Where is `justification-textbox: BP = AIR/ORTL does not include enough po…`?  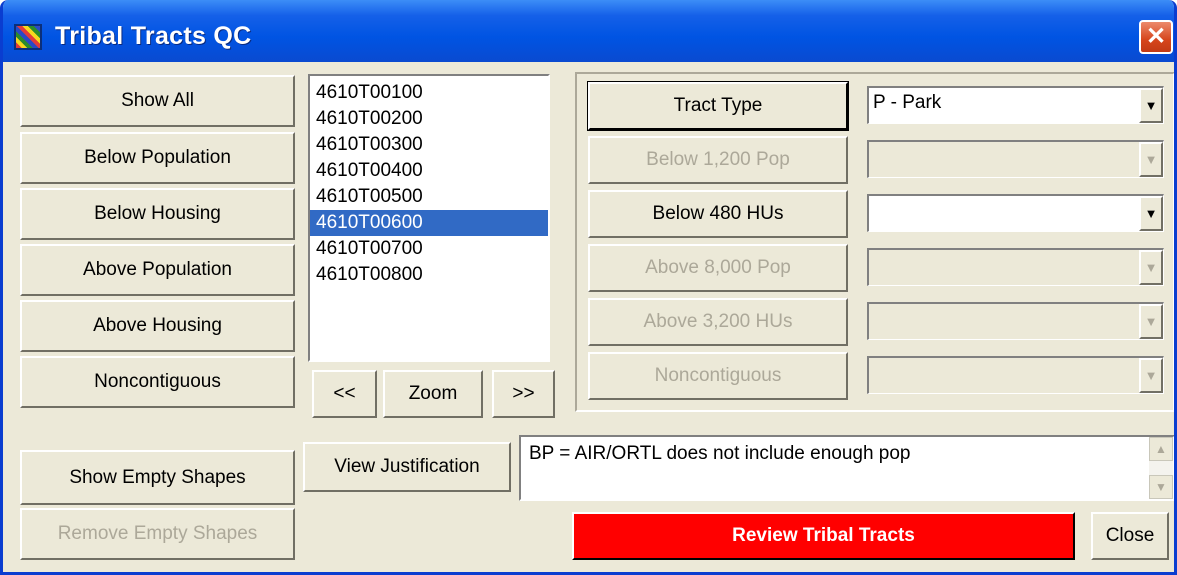 justification-textbox: BP = AIR/ORTL does not include enough po… is located at coordinates (846, 468).